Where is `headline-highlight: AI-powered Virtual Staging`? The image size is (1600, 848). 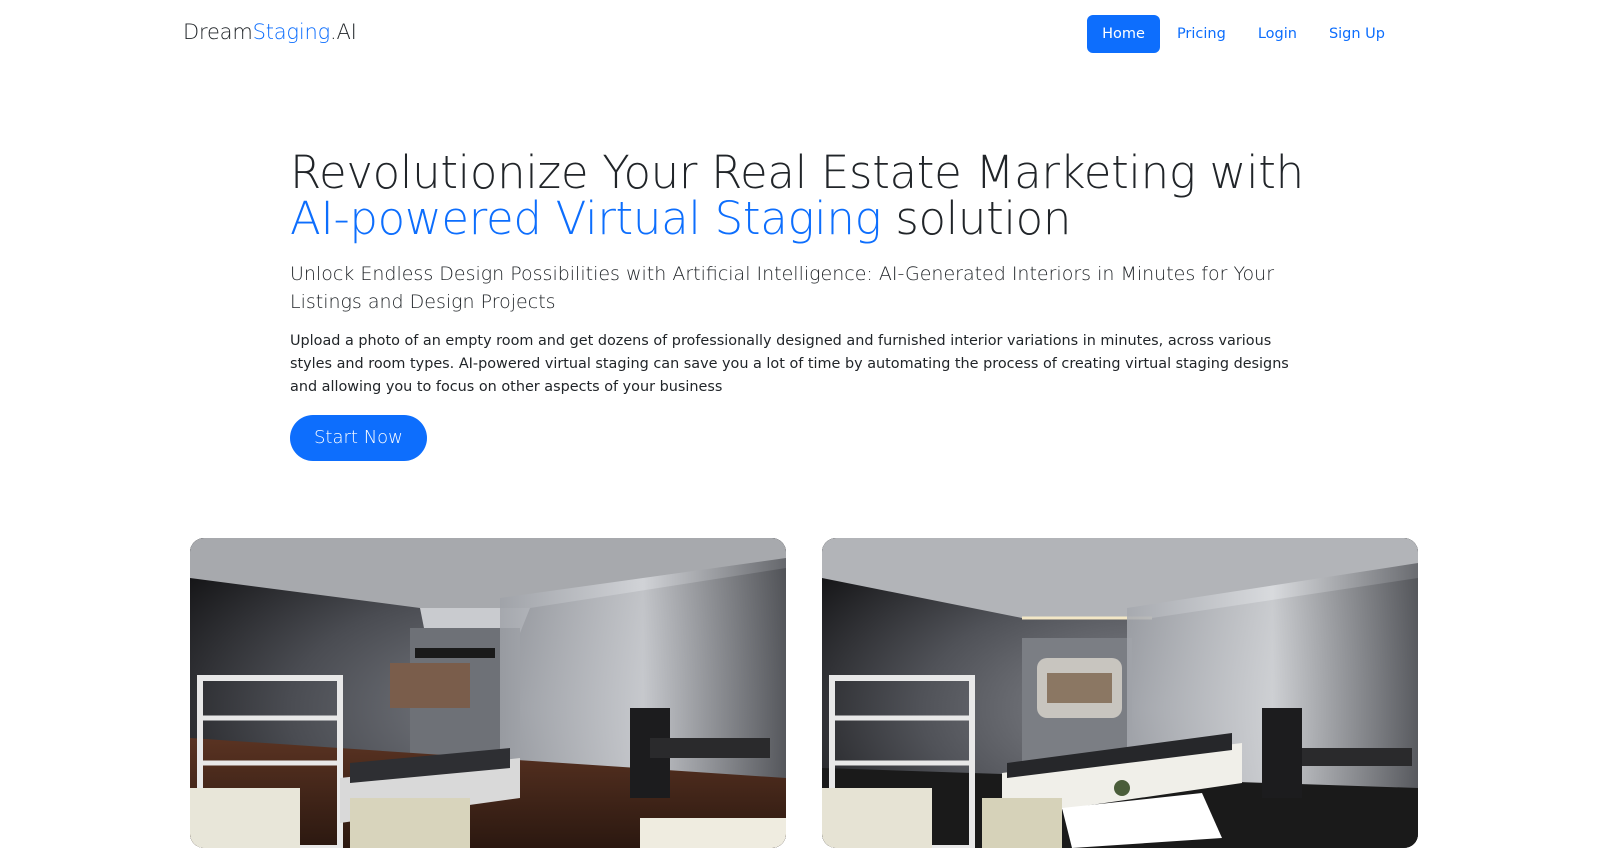 headline-highlight: AI-powered Virtual Staging is located at coordinates (586, 218).